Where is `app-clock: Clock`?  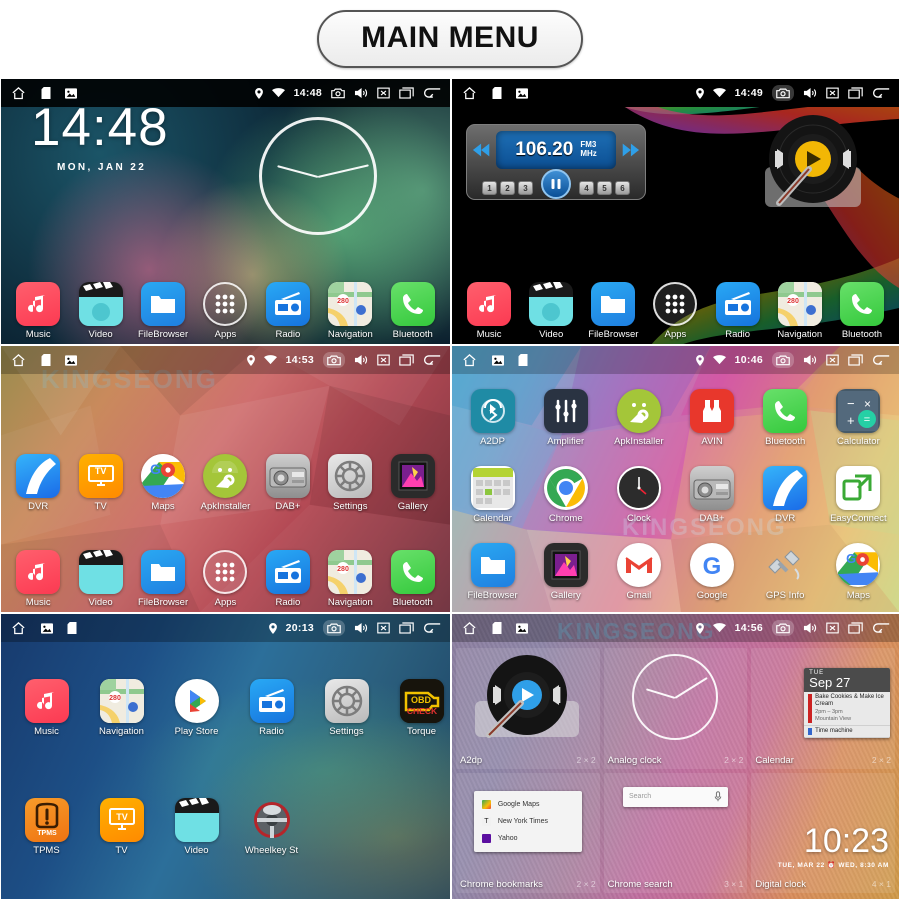 app-clock: Clock is located at coordinates (639, 494).